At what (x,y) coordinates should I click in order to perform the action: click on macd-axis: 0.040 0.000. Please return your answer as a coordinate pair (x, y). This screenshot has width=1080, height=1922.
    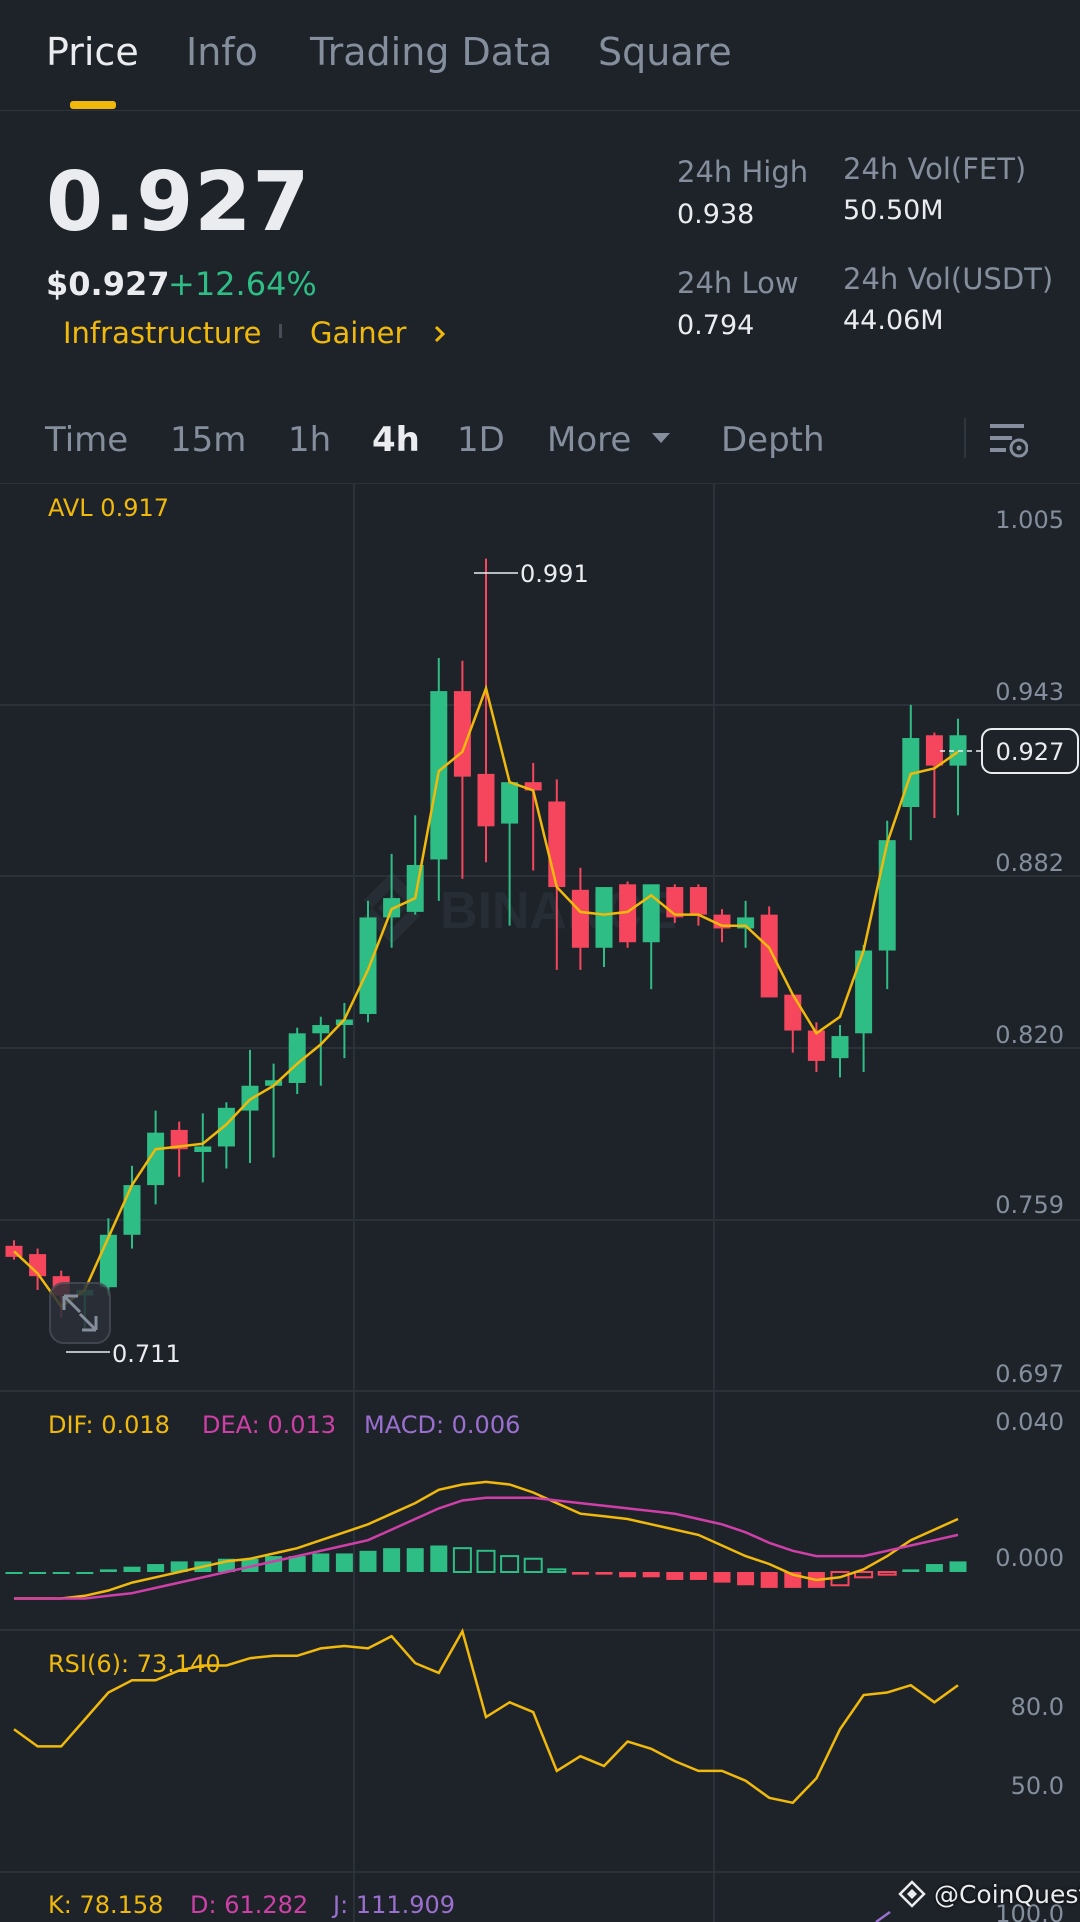
    Looking at the image, I should click on (1029, 1490).